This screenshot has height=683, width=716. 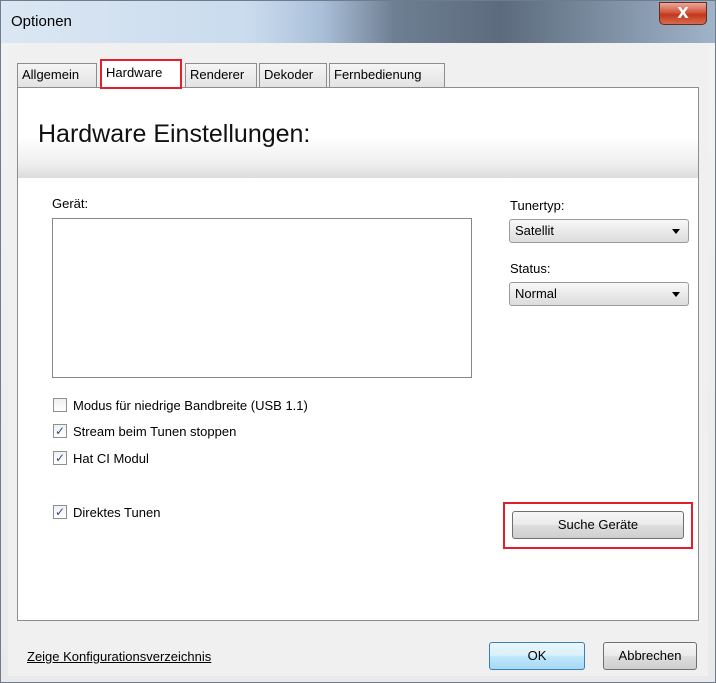 What do you see at coordinates (387, 75) in the screenshot?
I see `tab-fernbedienung: Fernbedienung` at bounding box center [387, 75].